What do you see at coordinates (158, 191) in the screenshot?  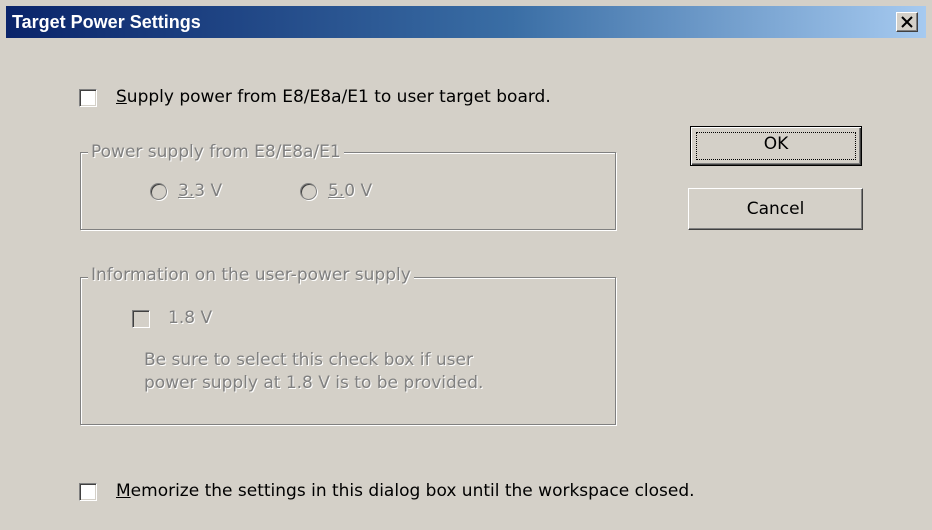 I see `radio-3-3v` at bounding box center [158, 191].